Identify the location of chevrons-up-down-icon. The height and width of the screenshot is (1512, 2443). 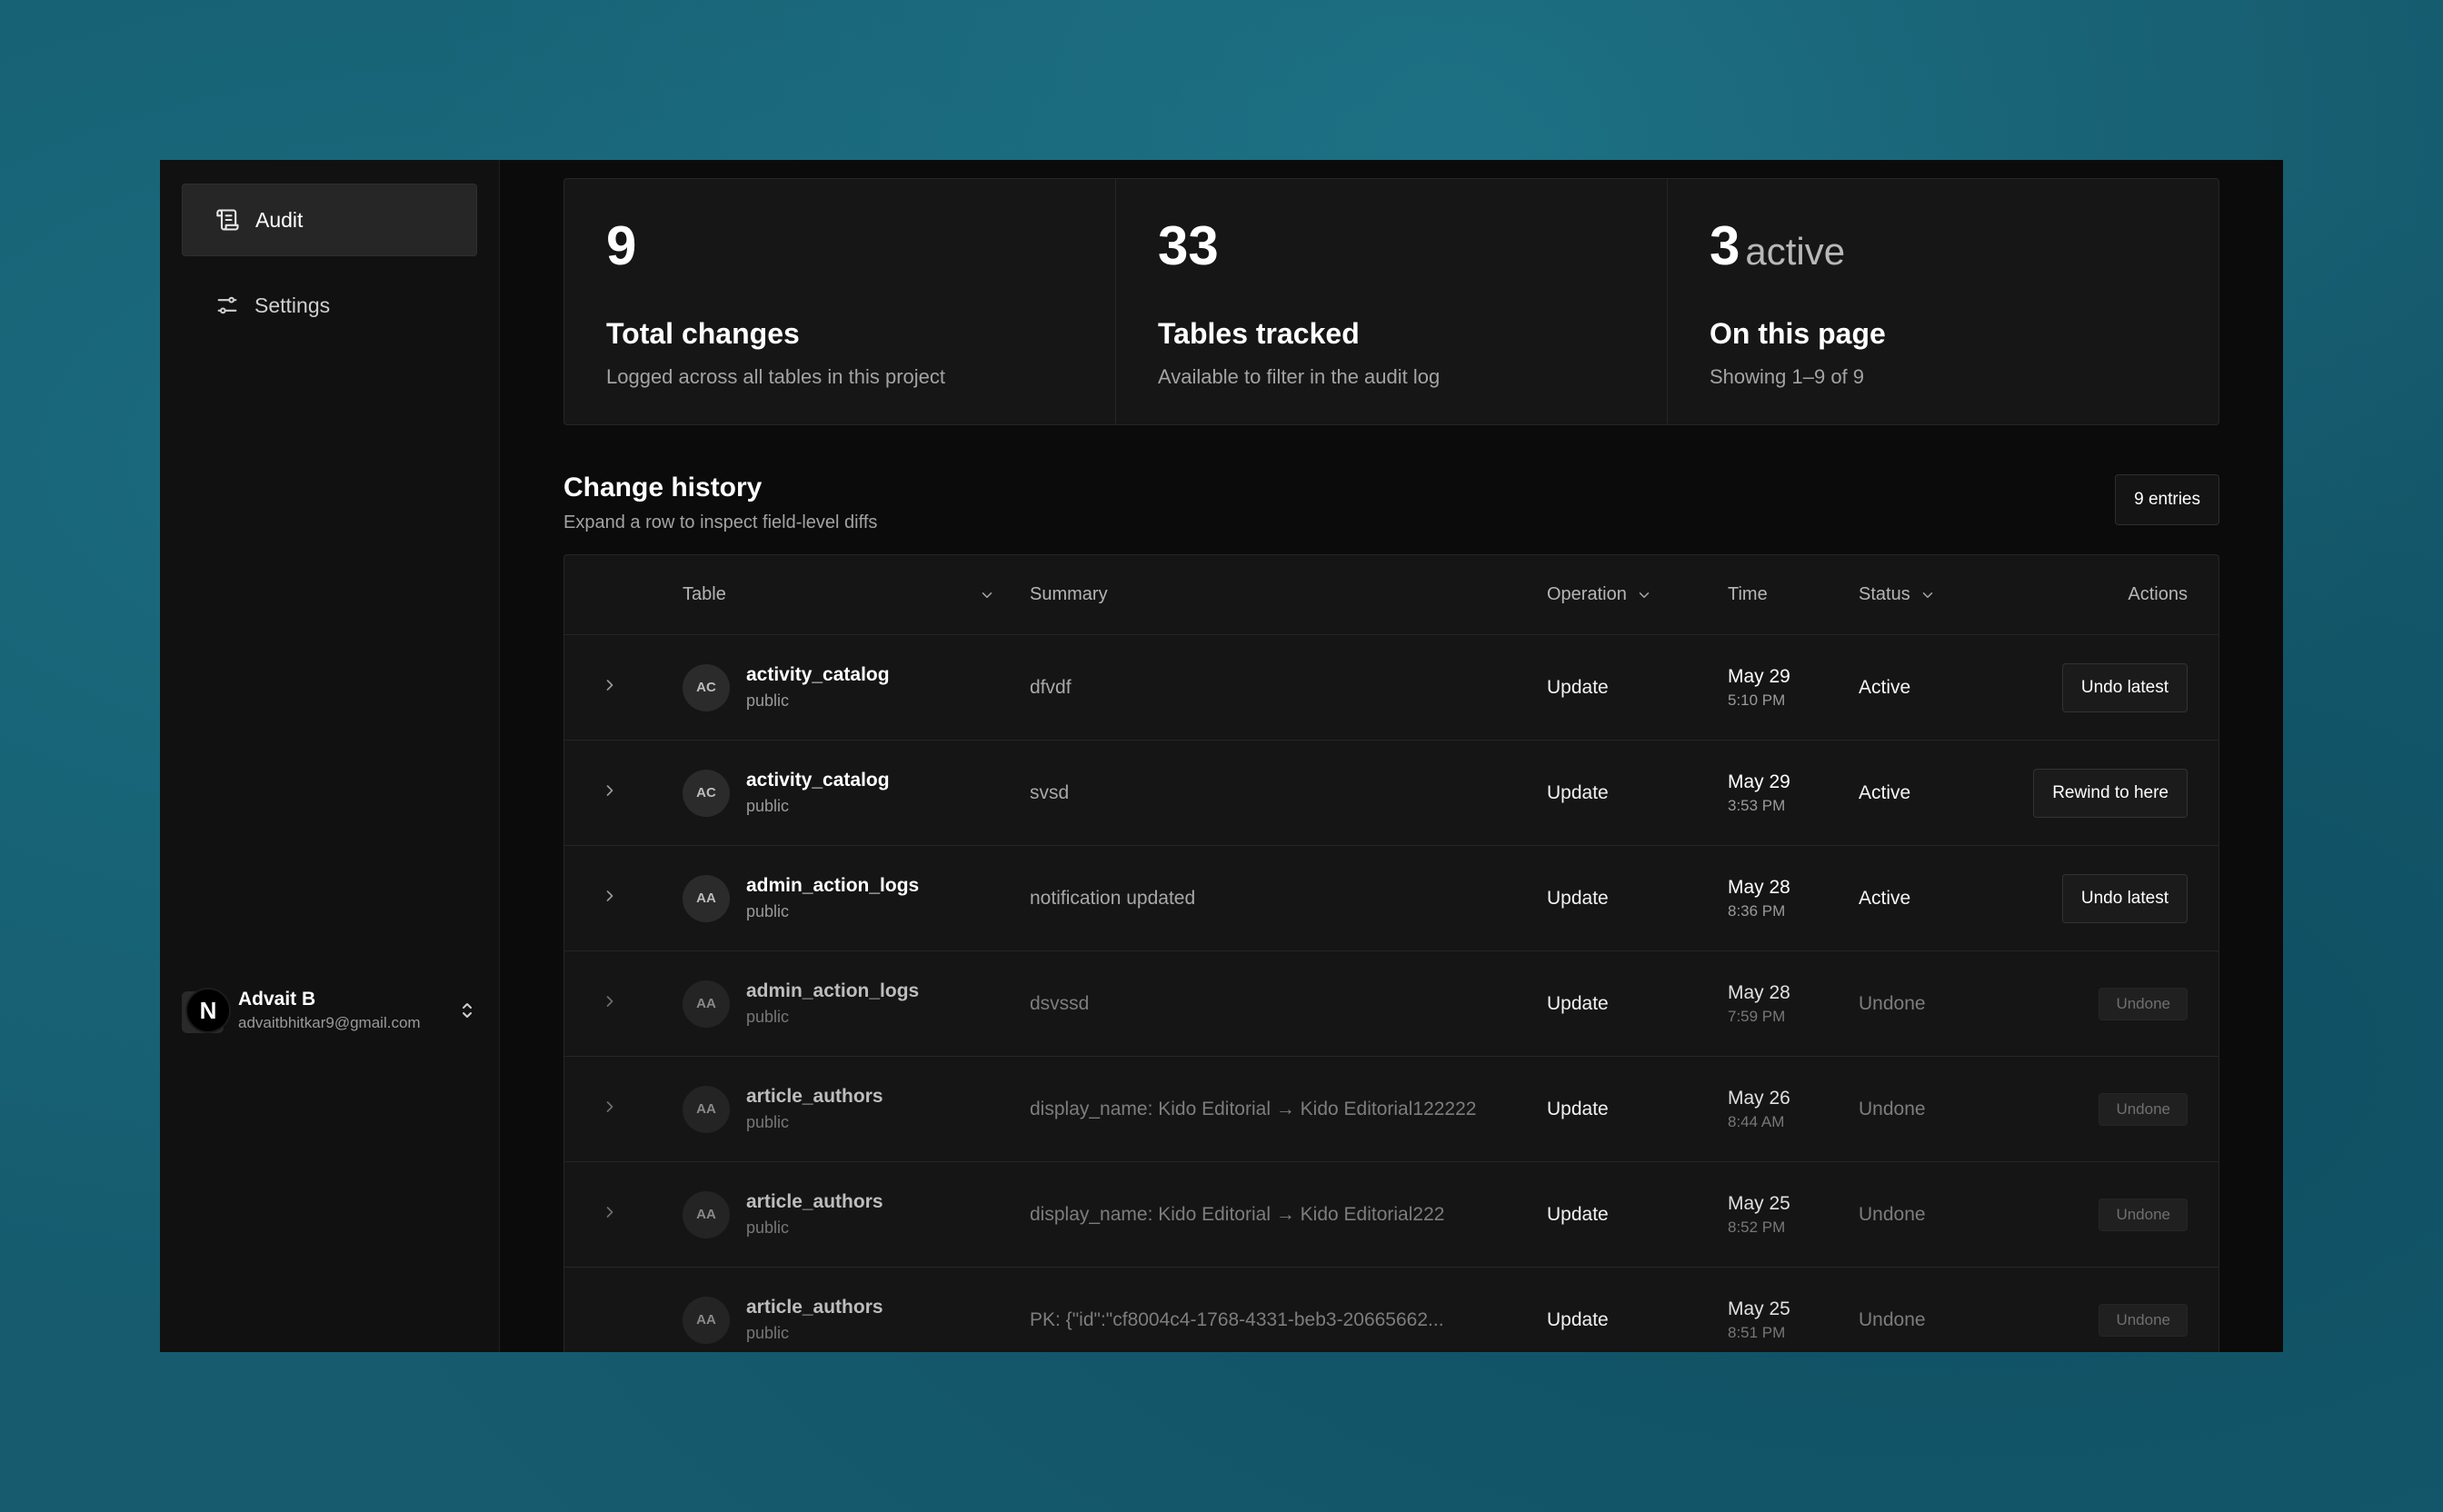
(467, 1010).